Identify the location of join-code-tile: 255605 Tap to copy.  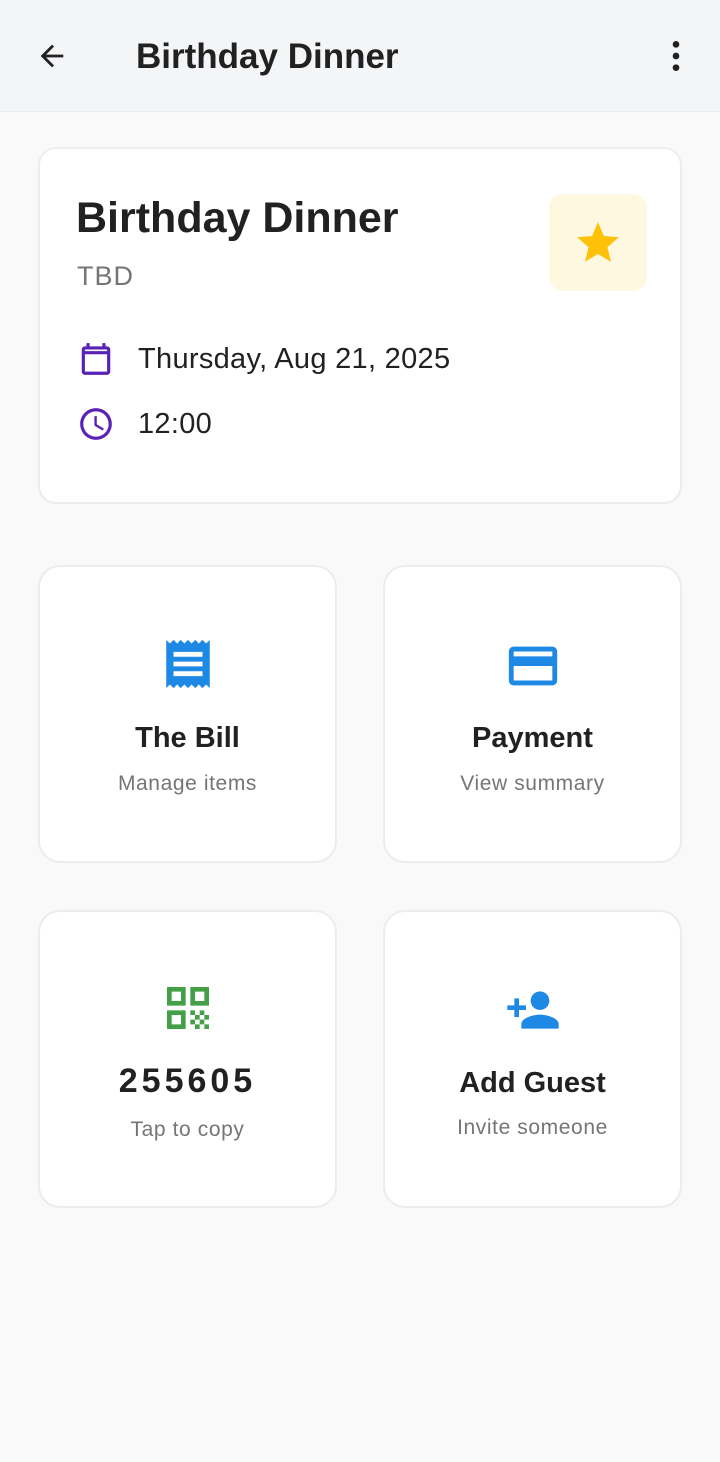
(187, 1059).